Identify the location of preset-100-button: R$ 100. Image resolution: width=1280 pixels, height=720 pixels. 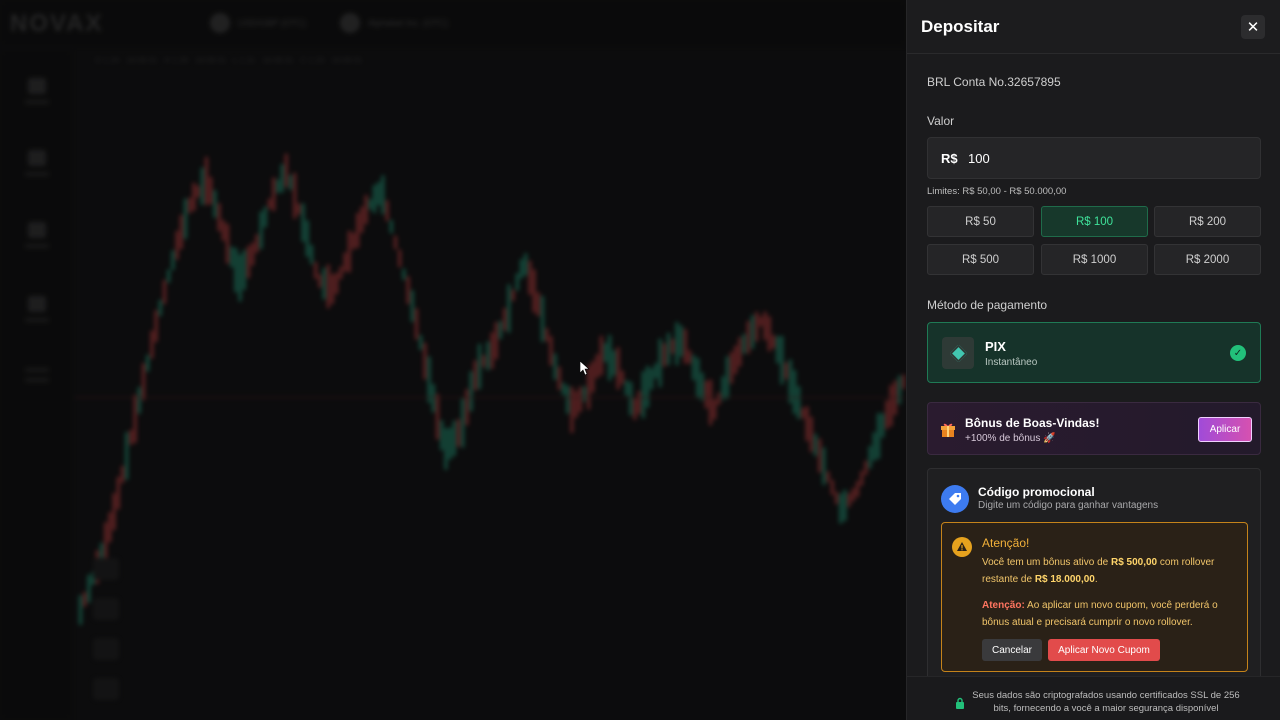
(1094, 221).